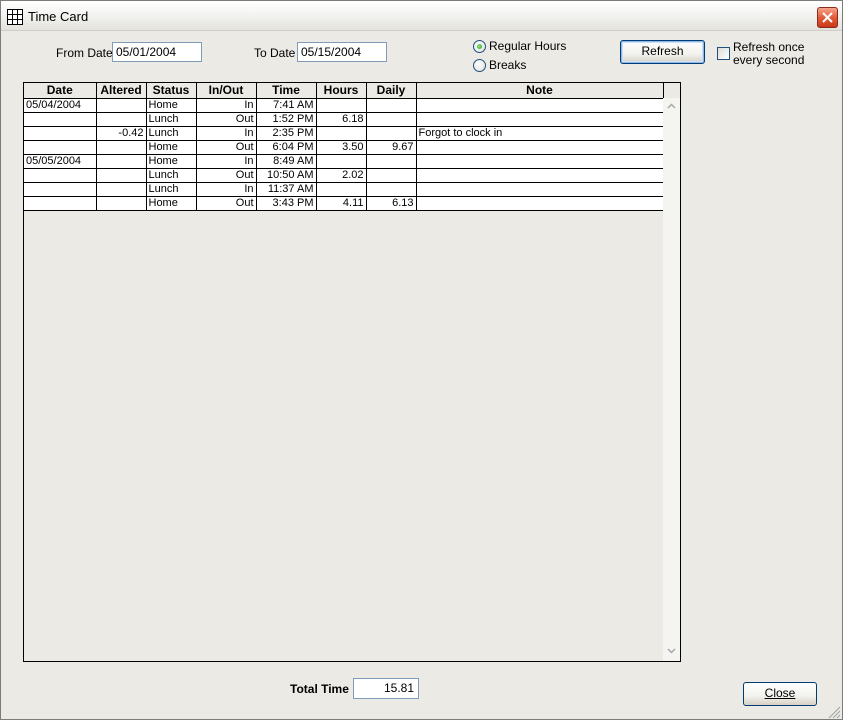 The height and width of the screenshot is (720, 843). Describe the element at coordinates (286, 175) in the screenshot. I see `cell-time: 10:50 AM` at that location.